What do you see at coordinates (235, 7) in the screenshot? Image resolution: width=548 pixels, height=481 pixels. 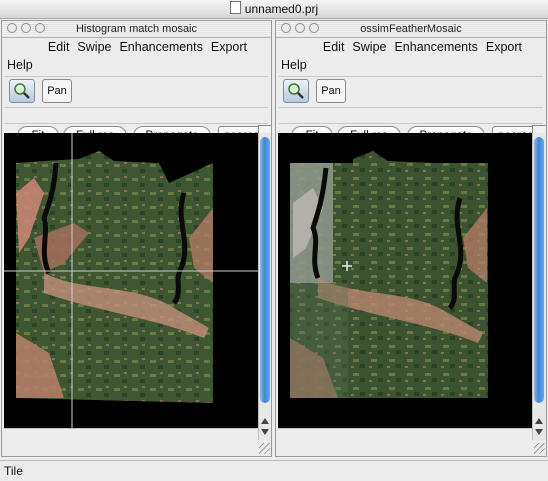 I see `document-icon` at bounding box center [235, 7].